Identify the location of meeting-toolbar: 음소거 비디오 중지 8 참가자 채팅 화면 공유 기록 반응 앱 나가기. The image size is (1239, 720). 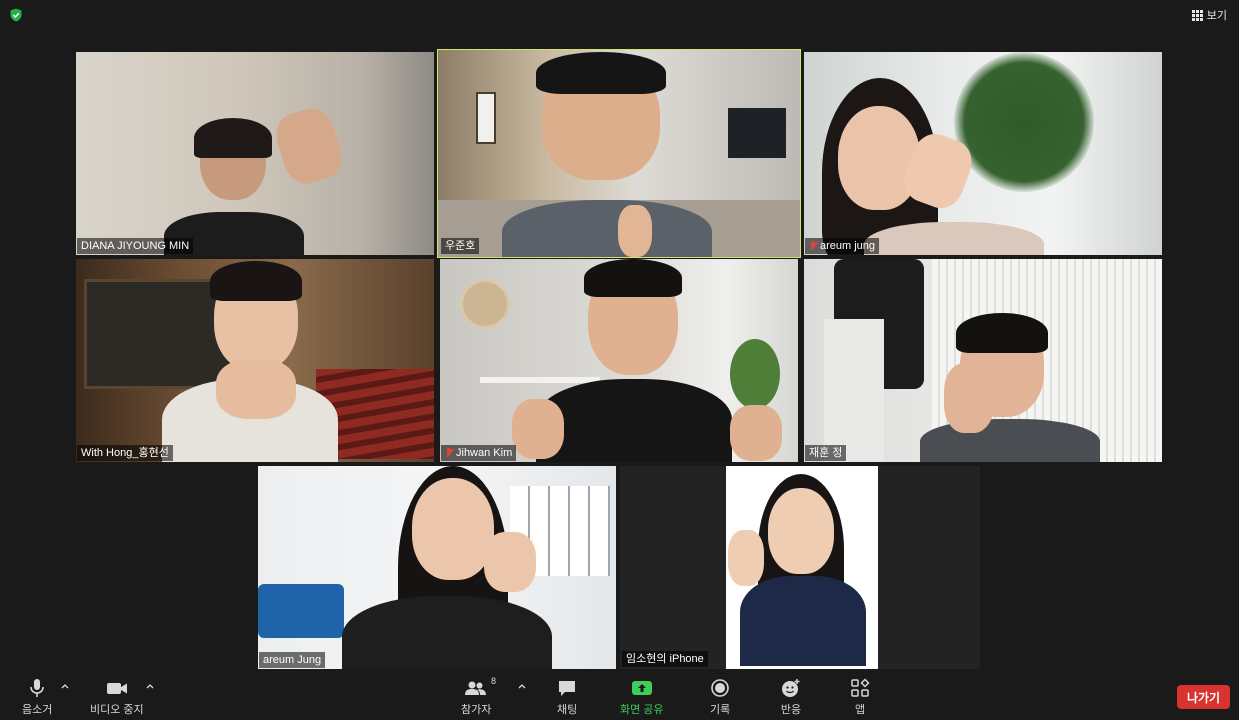
(619, 696).